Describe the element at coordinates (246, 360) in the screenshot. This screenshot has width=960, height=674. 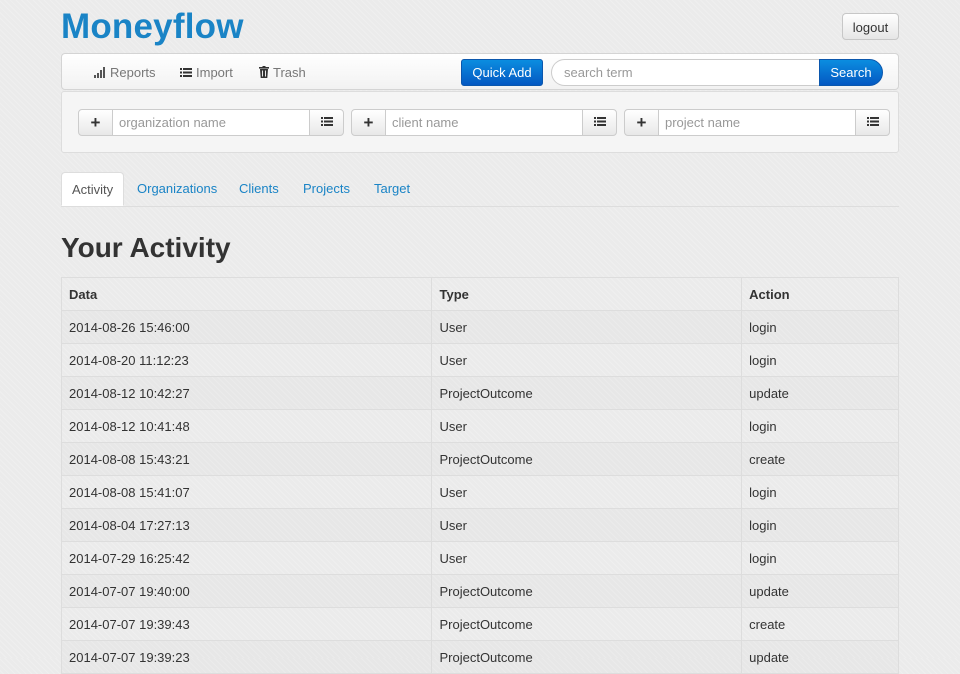
I see `cell-date: 2014-08-20 11:12:23` at that location.